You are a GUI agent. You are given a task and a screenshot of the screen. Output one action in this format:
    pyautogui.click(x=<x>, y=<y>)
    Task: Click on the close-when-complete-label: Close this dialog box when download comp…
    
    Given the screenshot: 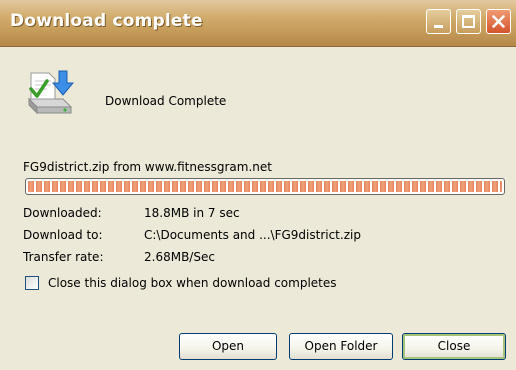 What is the action you would take?
    pyautogui.click(x=192, y=283)
    